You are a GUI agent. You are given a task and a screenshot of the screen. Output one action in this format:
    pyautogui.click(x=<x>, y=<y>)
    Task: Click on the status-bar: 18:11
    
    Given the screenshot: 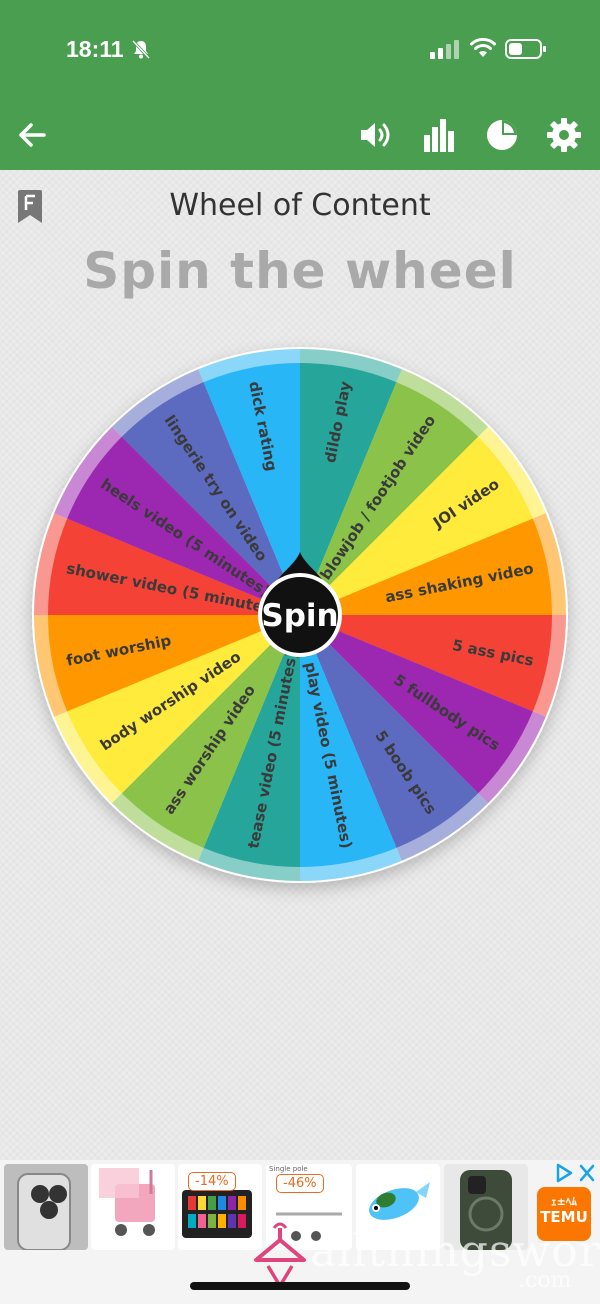 What is the action you would take?
    pyautogui.click(x=300, y=50)
    